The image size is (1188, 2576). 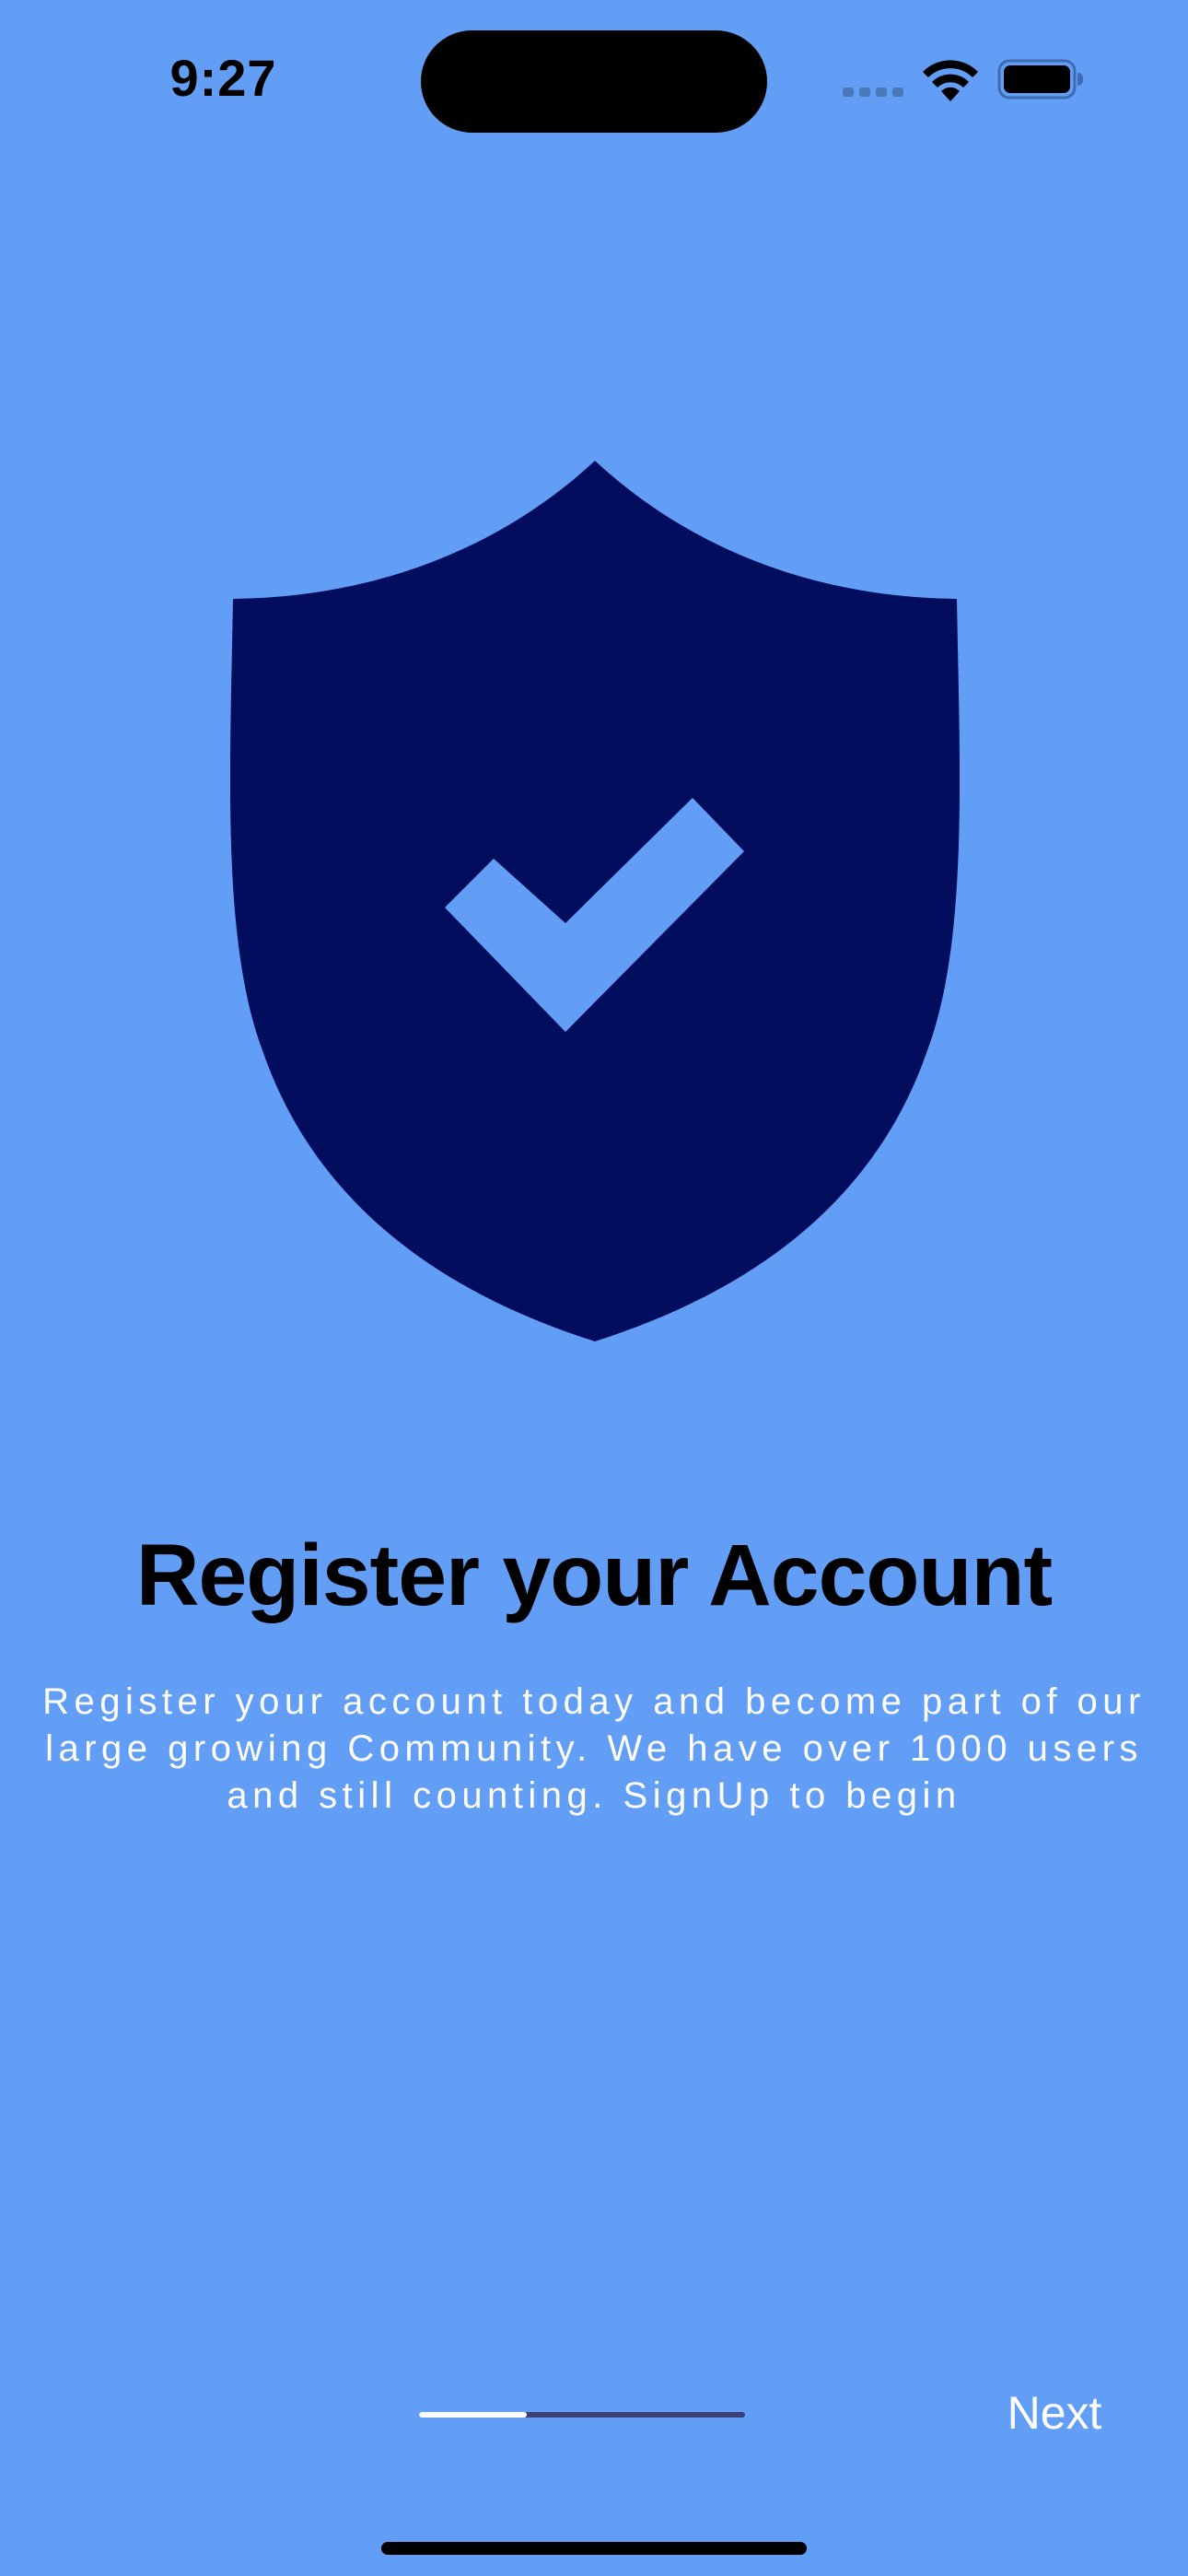 I want to click on battery-icon, so click(x=1040, y=79).